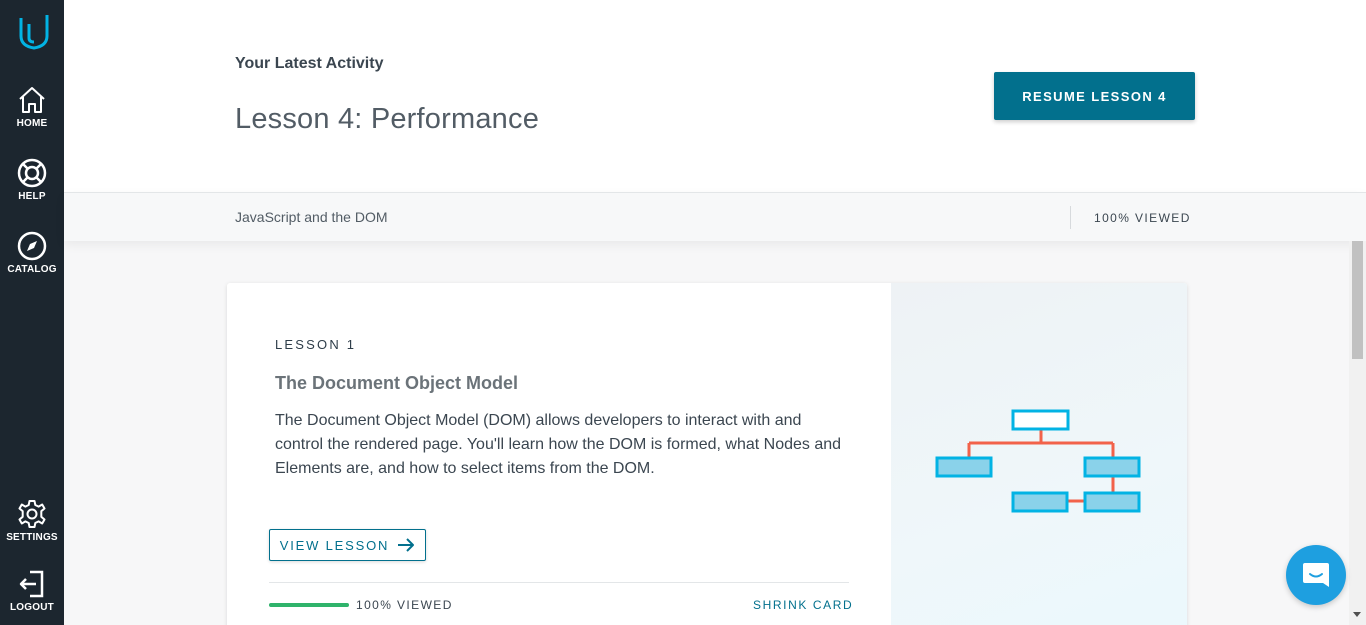 This screenshot has height=625, width=1366. I want to click on lesson-illustration-panel, so click(1039, 454).